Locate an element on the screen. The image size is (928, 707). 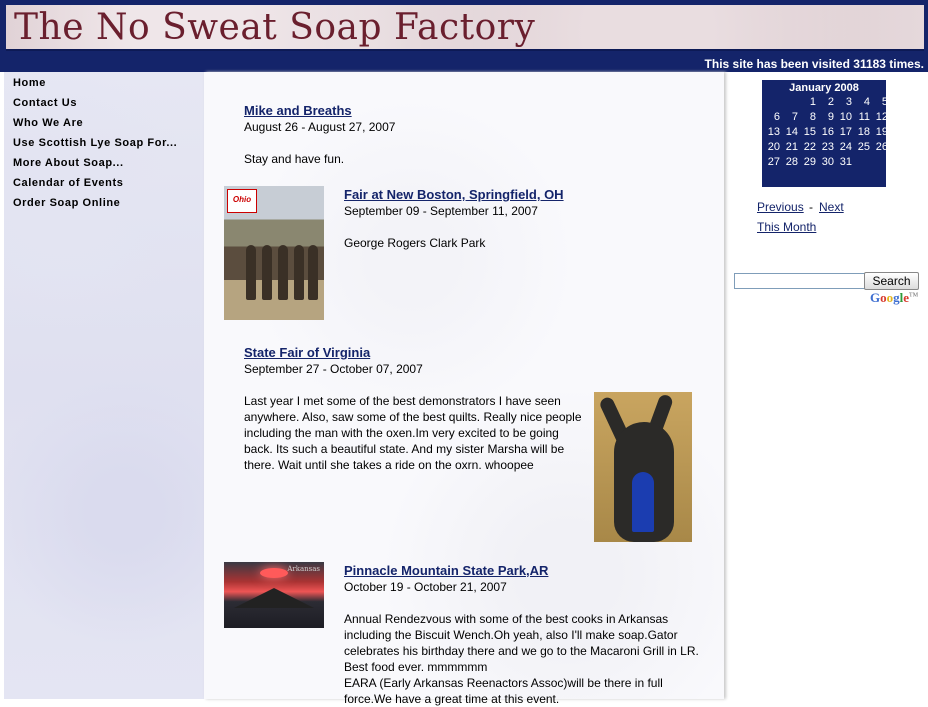
event-title-mike-and-breaths: Mike and Breaths is located at coordinates (298, 110).